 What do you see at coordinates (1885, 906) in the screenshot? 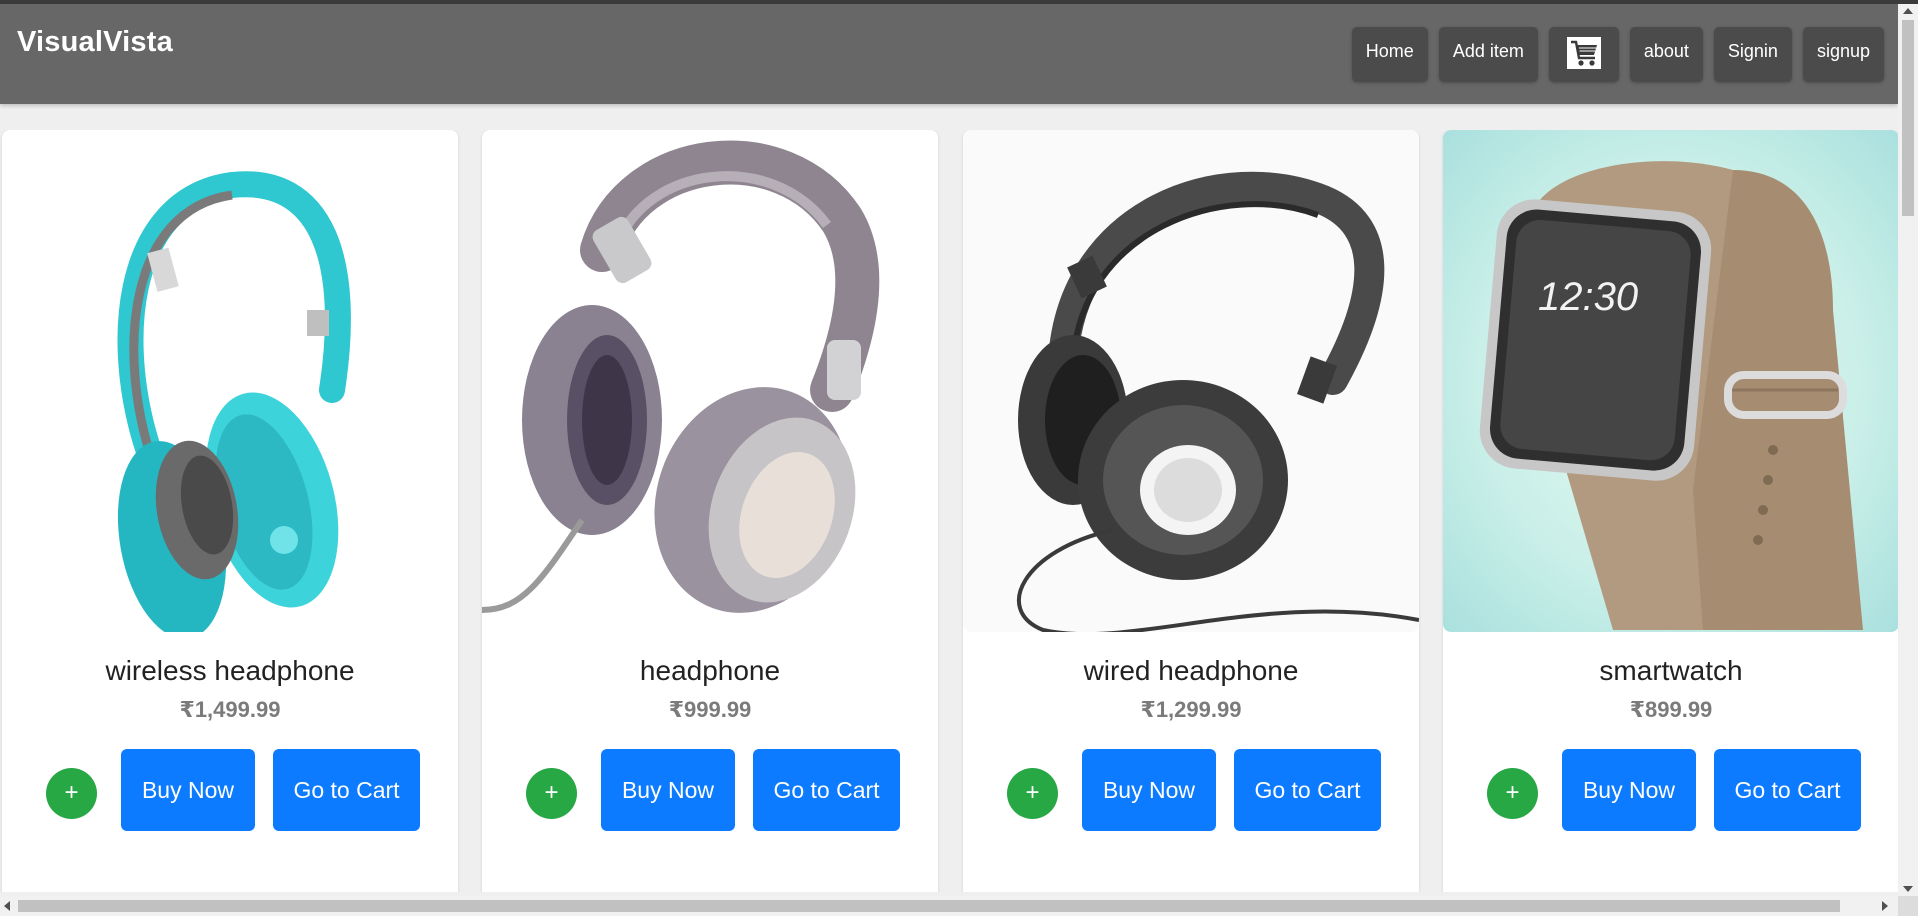
I see `scroll-right-arrow-icon` at bounding box center [1885, 906].